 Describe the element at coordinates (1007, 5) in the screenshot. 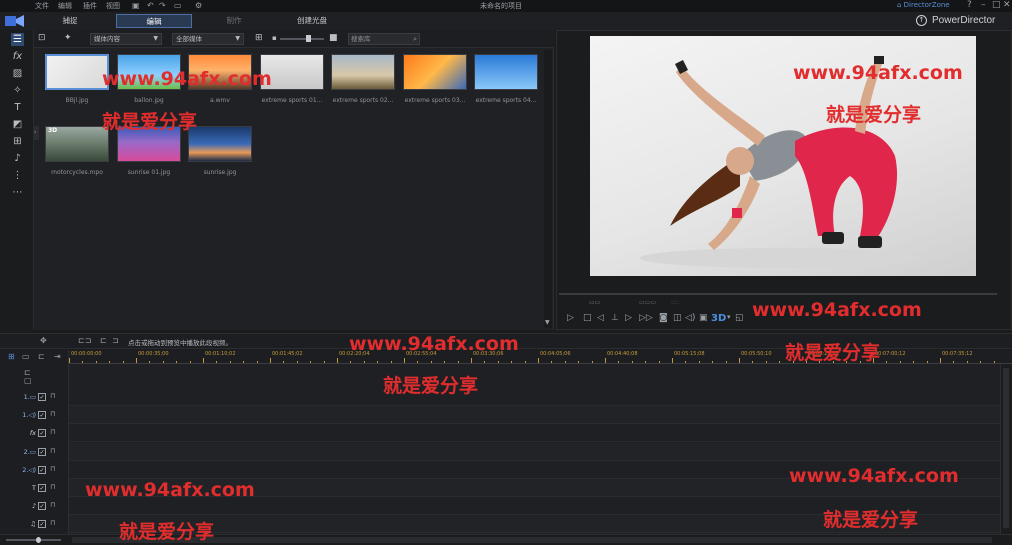

I see `close-button: ✕` at that location.